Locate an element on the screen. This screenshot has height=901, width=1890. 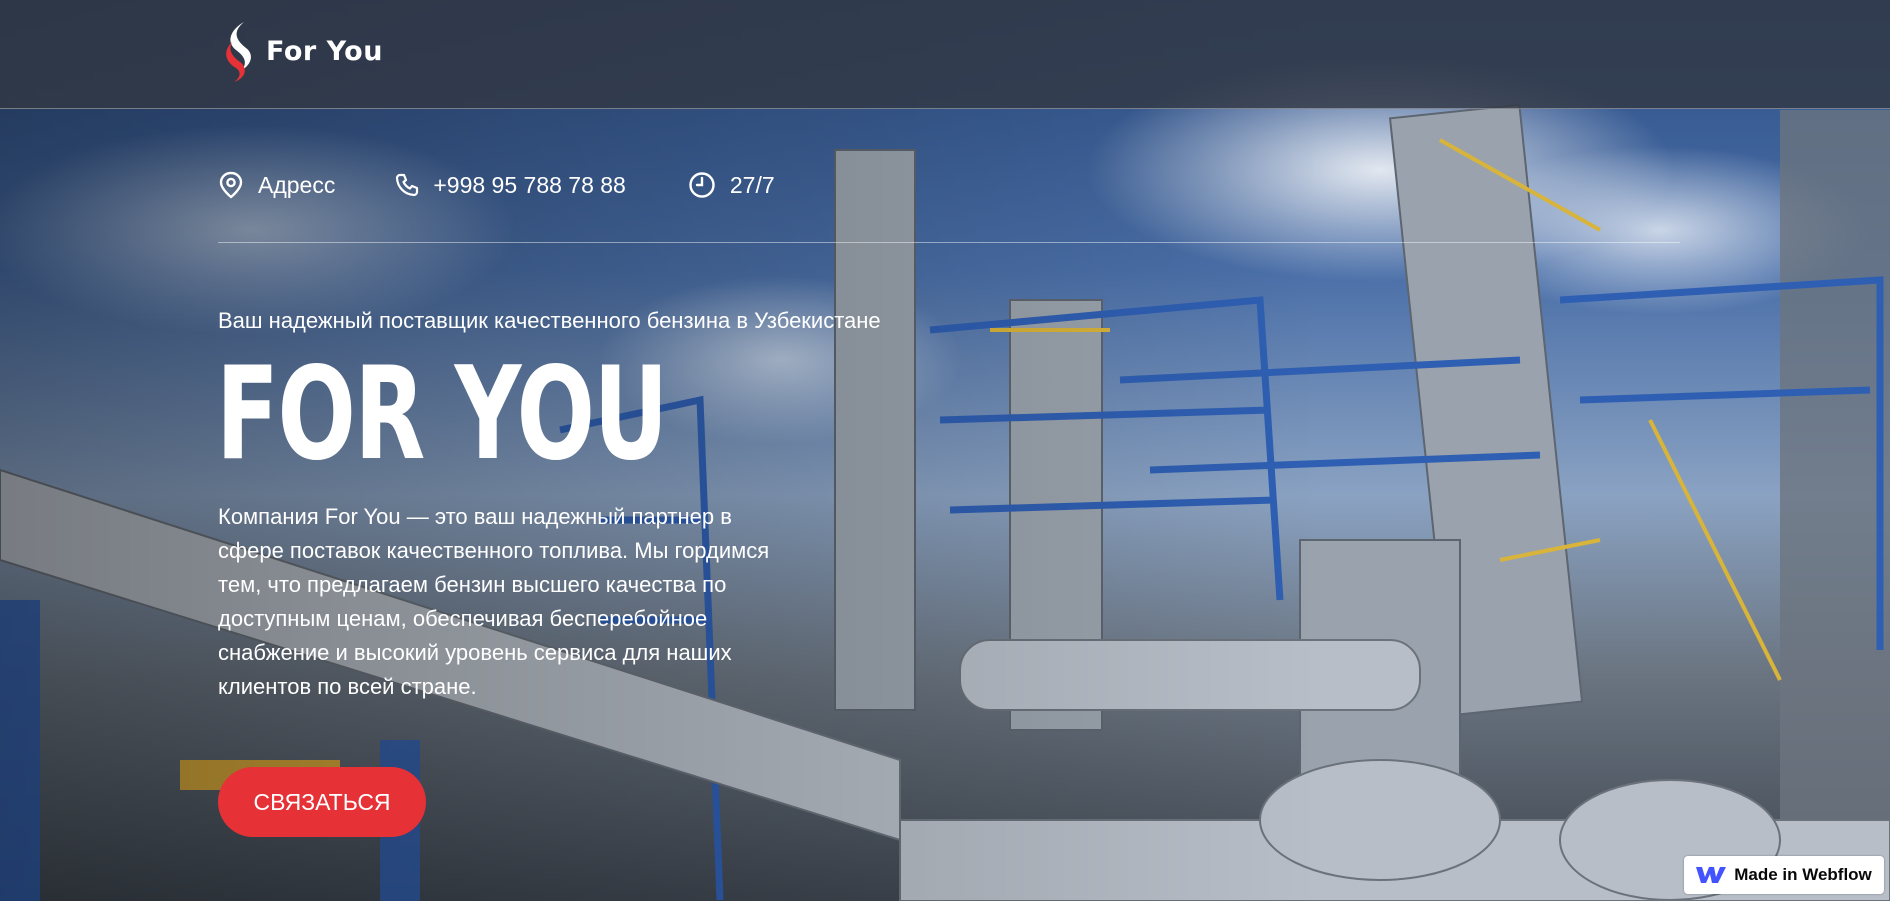
brand-home-link: For You is located at coordinates (300, 51).